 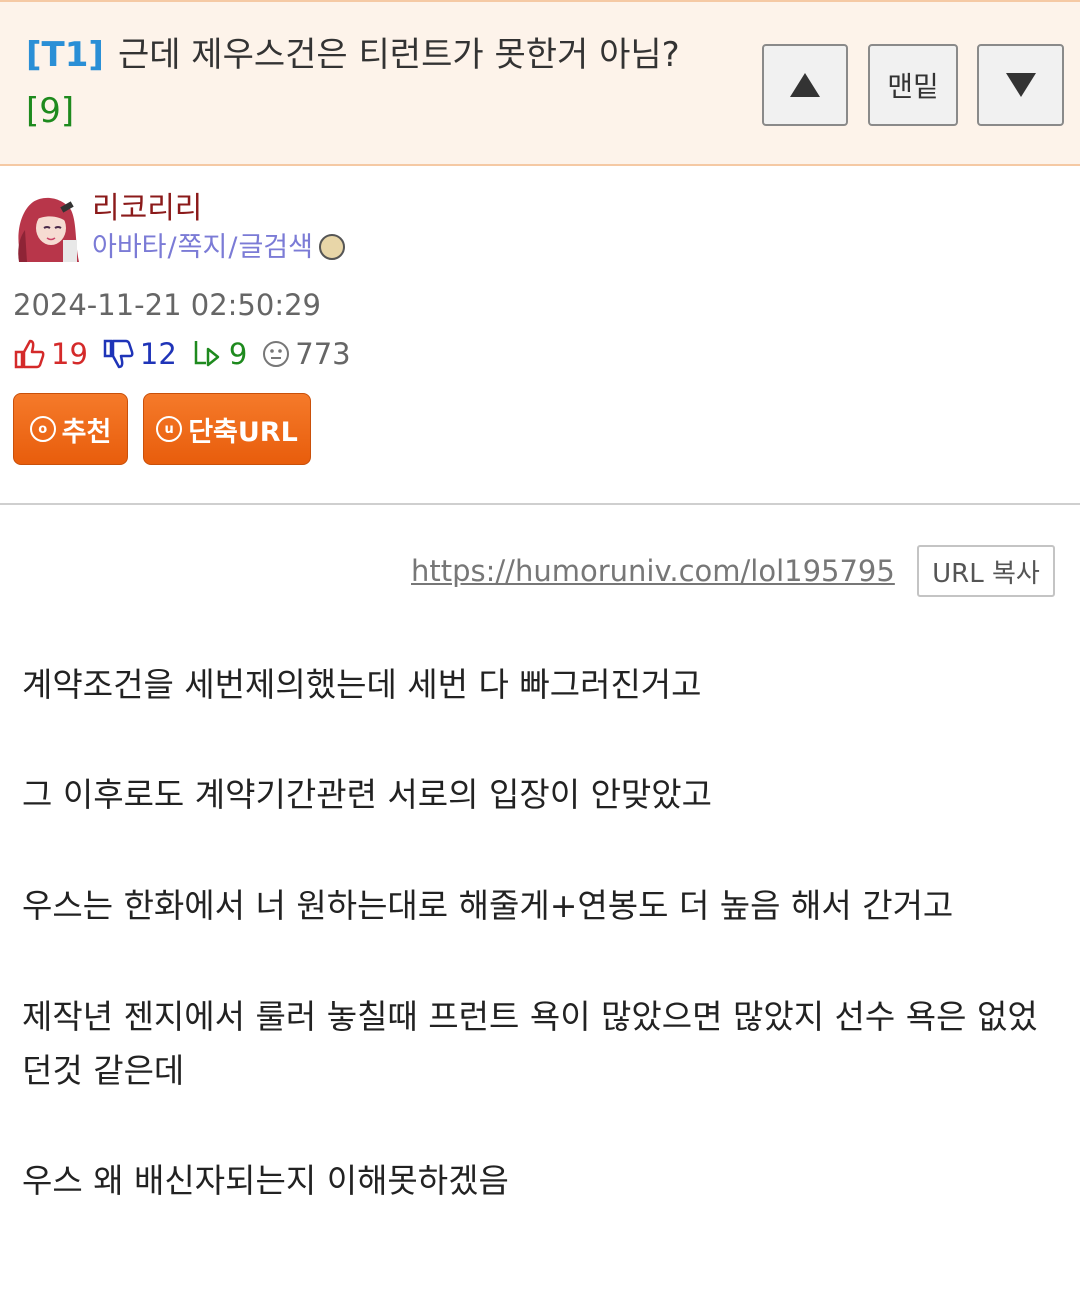 I want to click on reply-stat-count: 9, so click(x=238, y=354).